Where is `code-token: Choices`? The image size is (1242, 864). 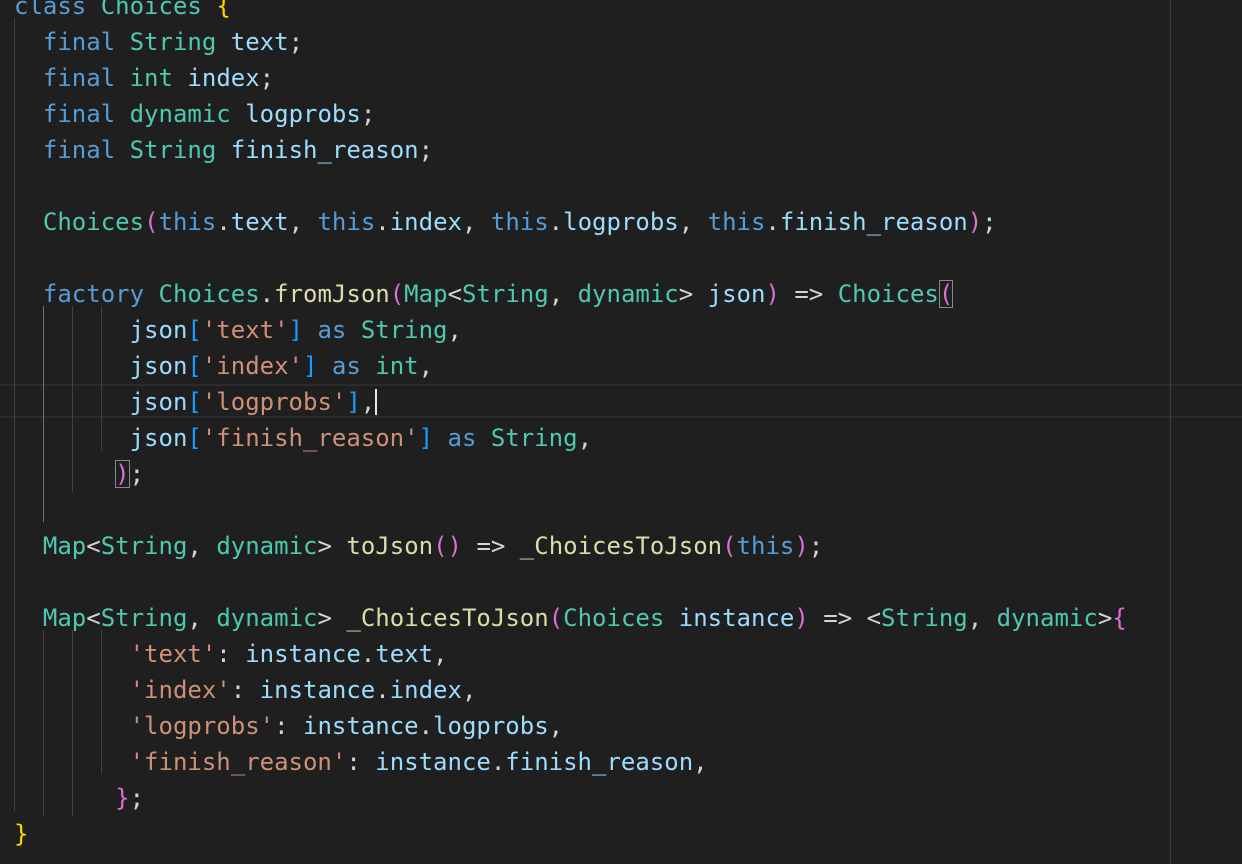
code-token: Choices is located at coordinates (209, 294).